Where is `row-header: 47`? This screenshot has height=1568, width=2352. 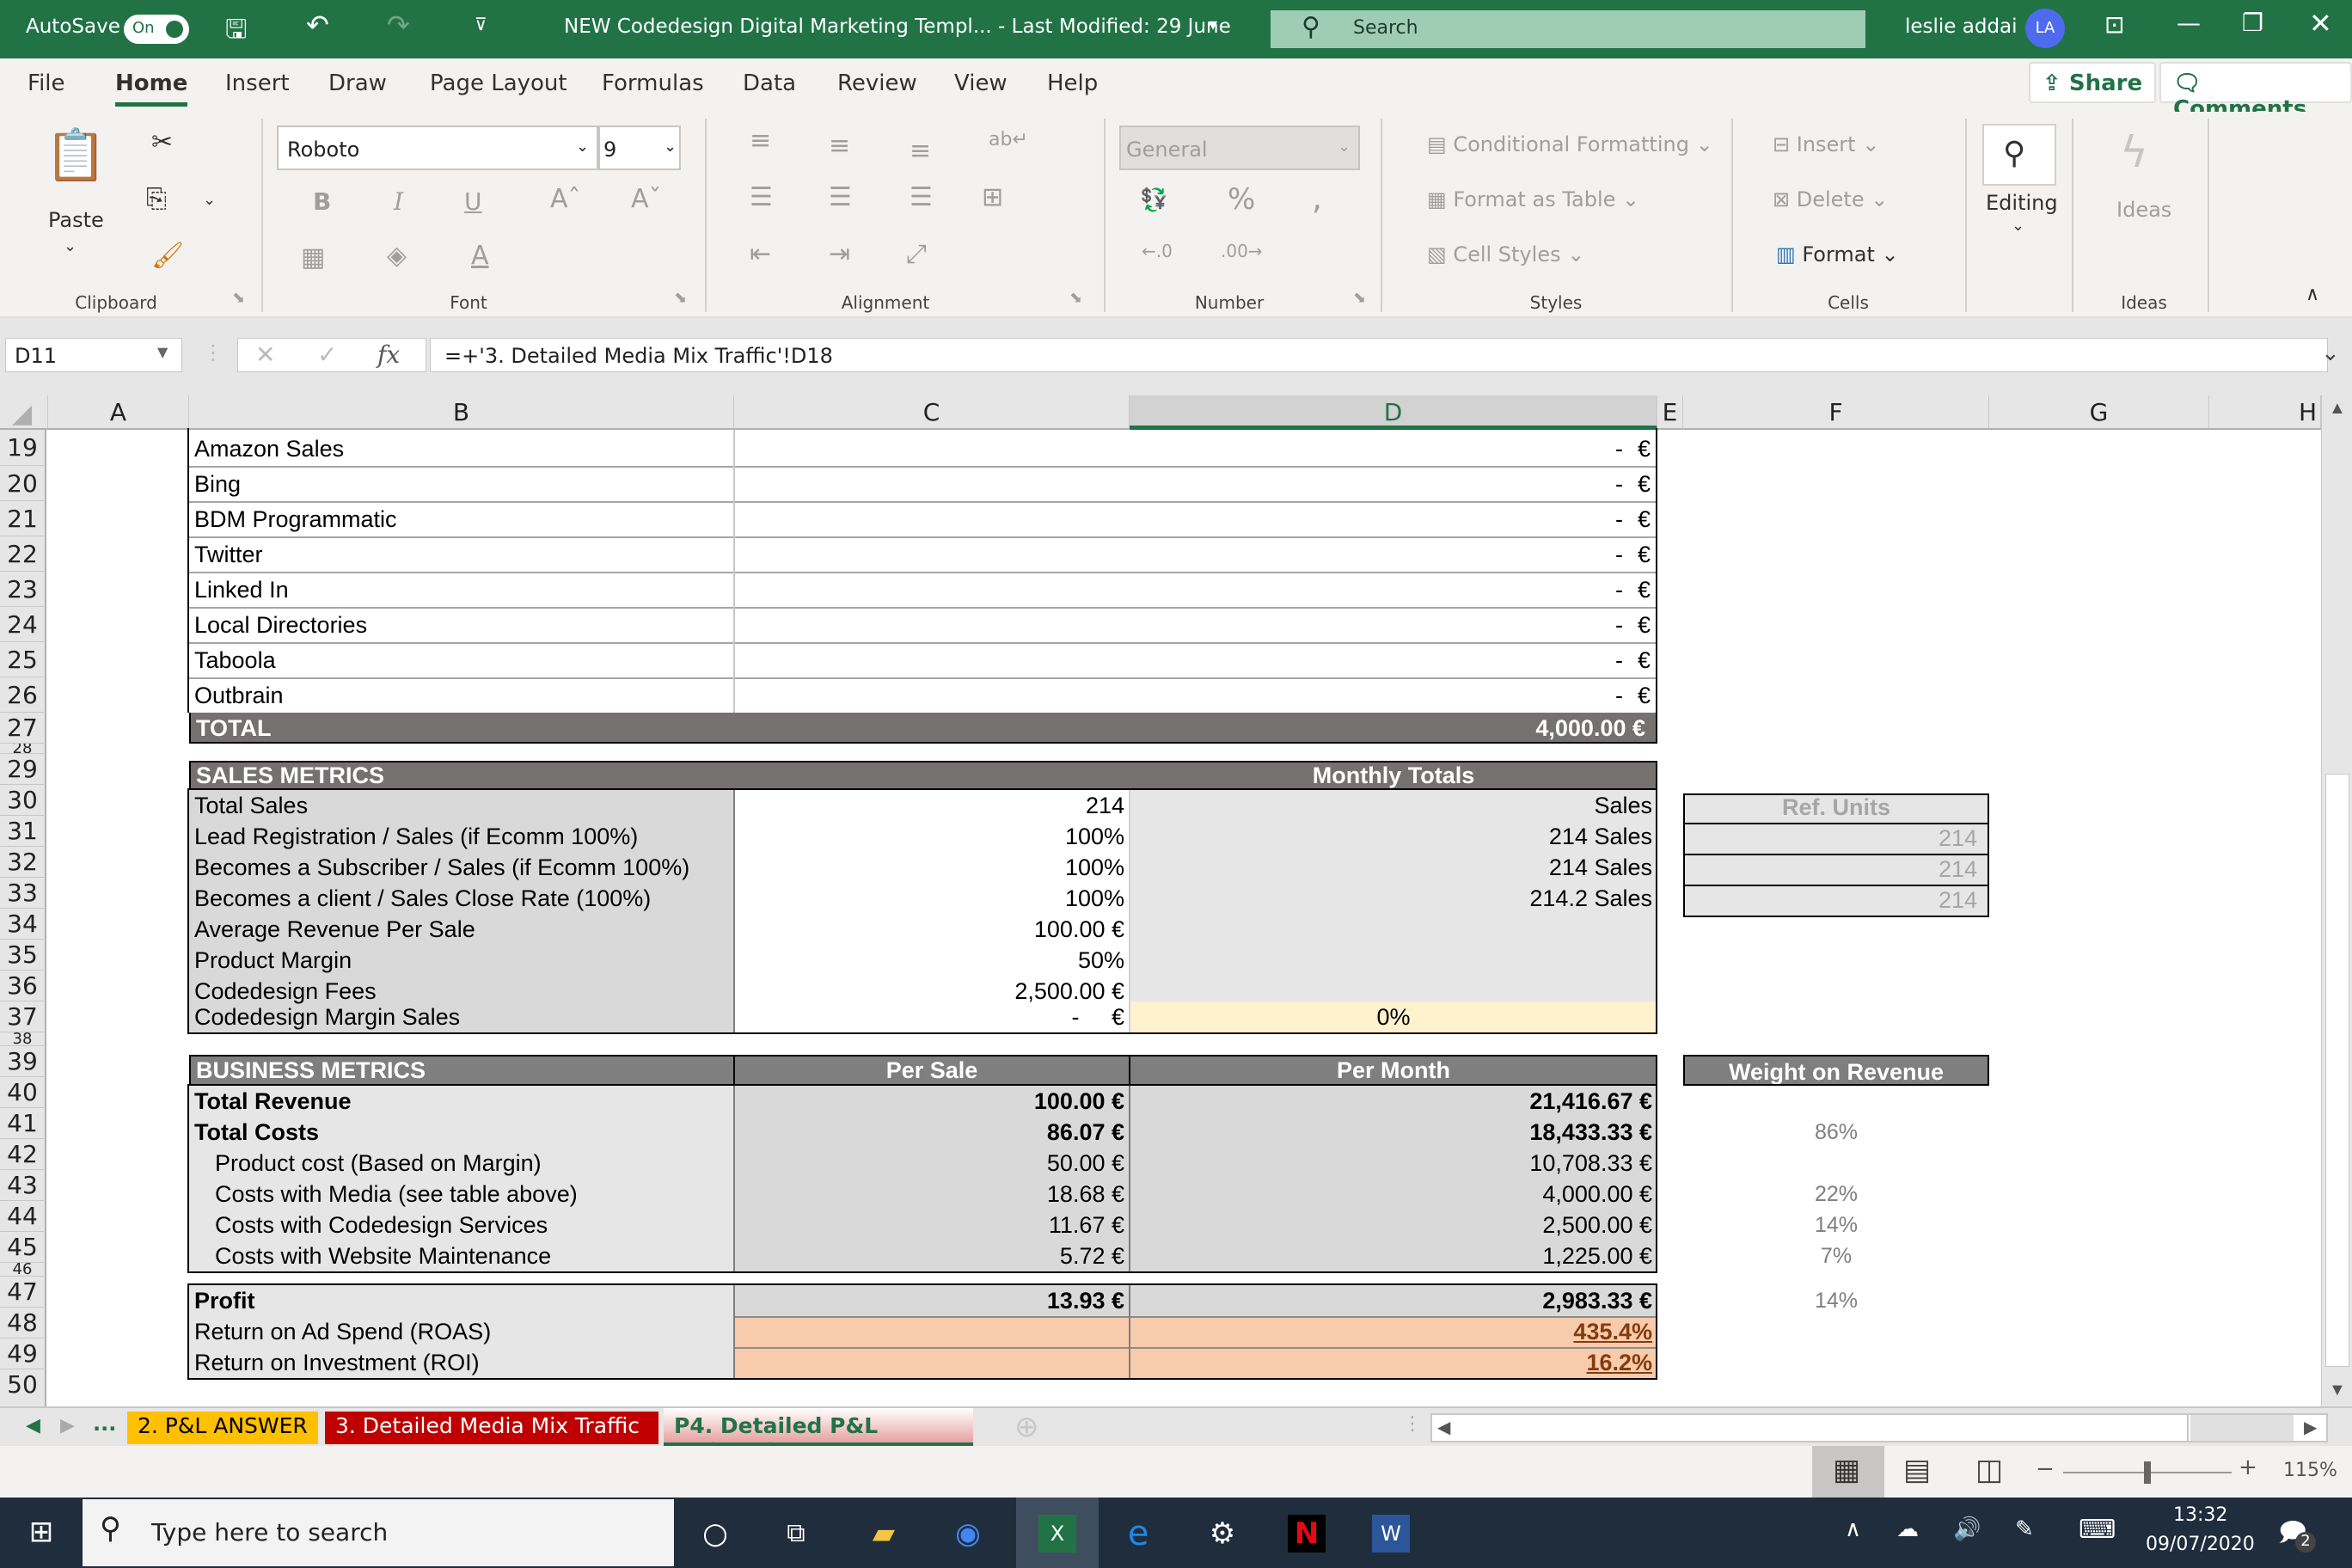 row-header: 47 is located at coordinates (23, 1292).